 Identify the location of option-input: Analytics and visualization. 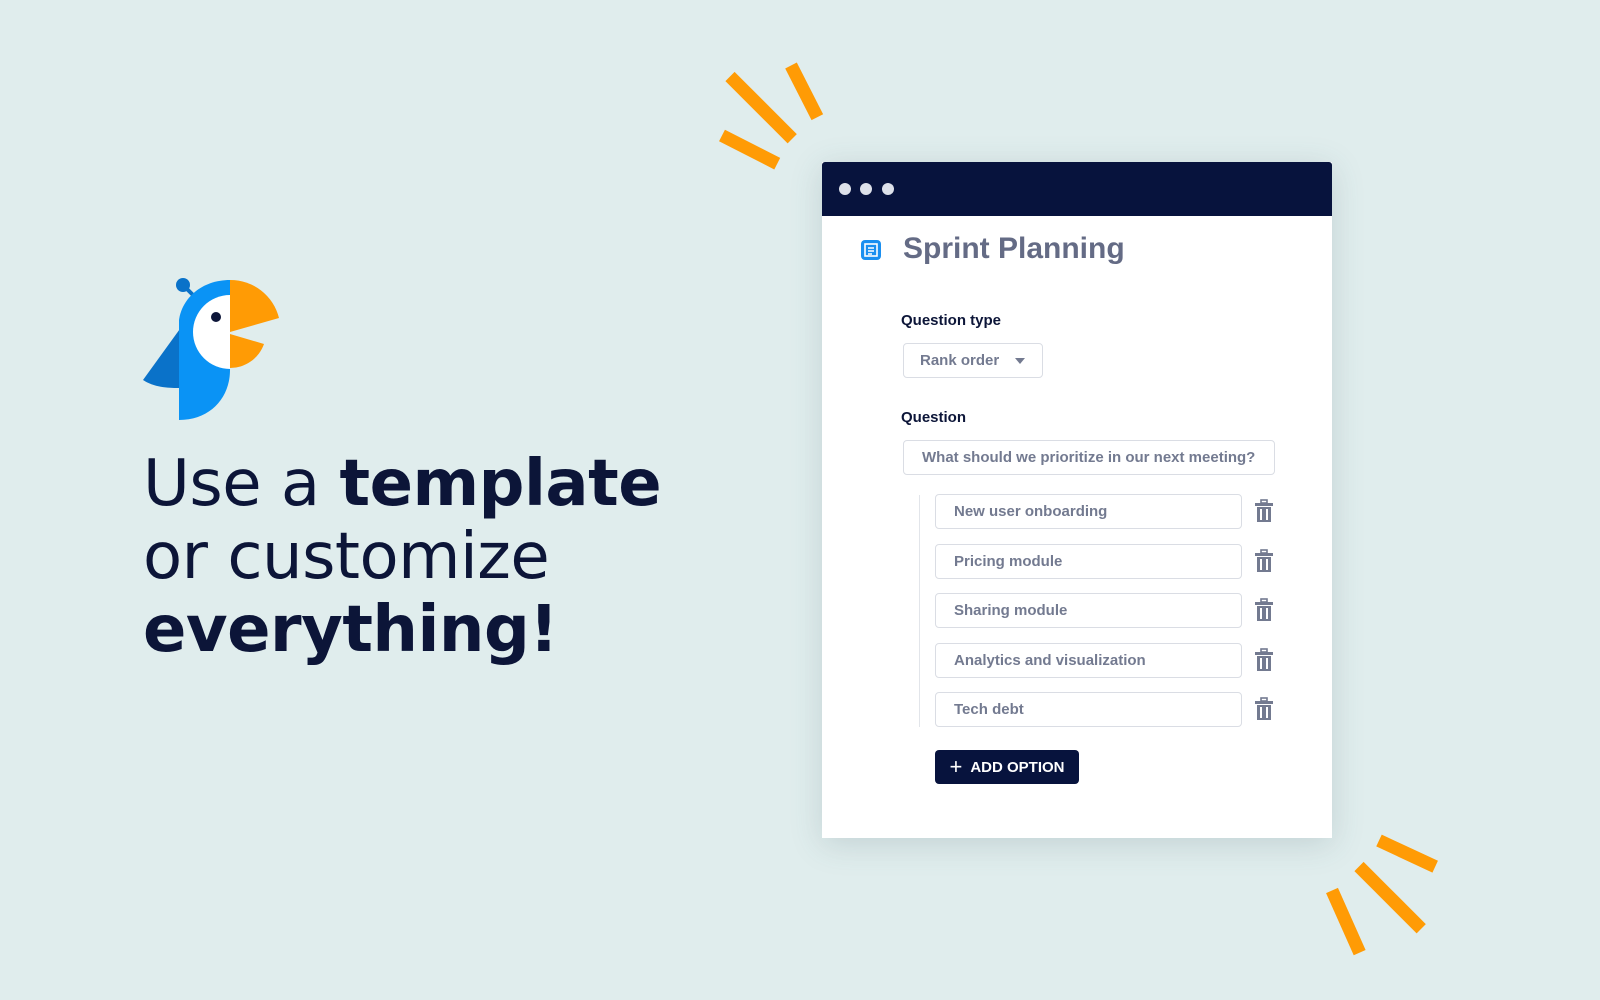
(1088, 660).